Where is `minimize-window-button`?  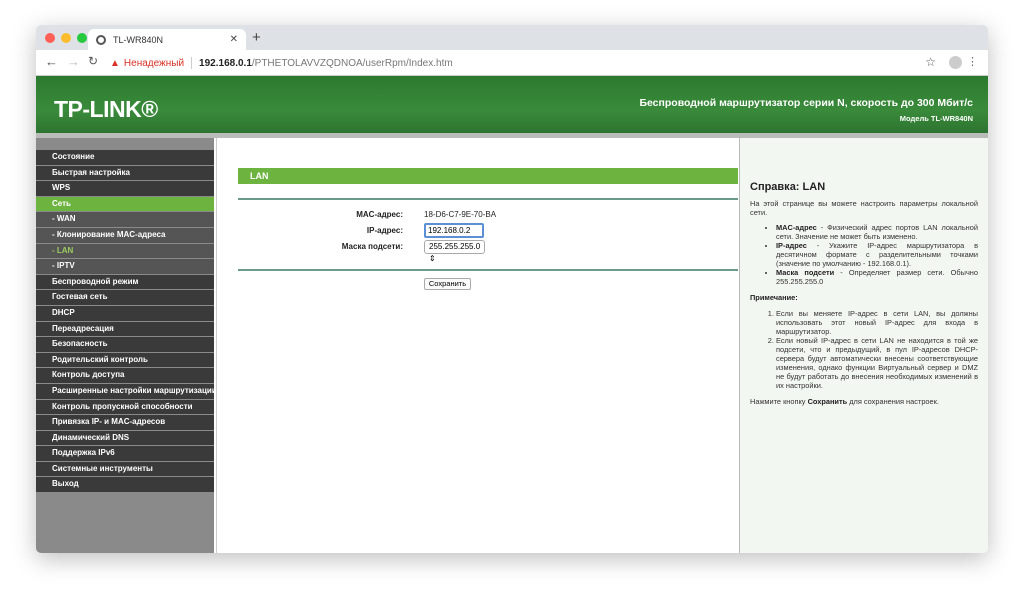 minimize-window-button is located at coordinates (66, 38).